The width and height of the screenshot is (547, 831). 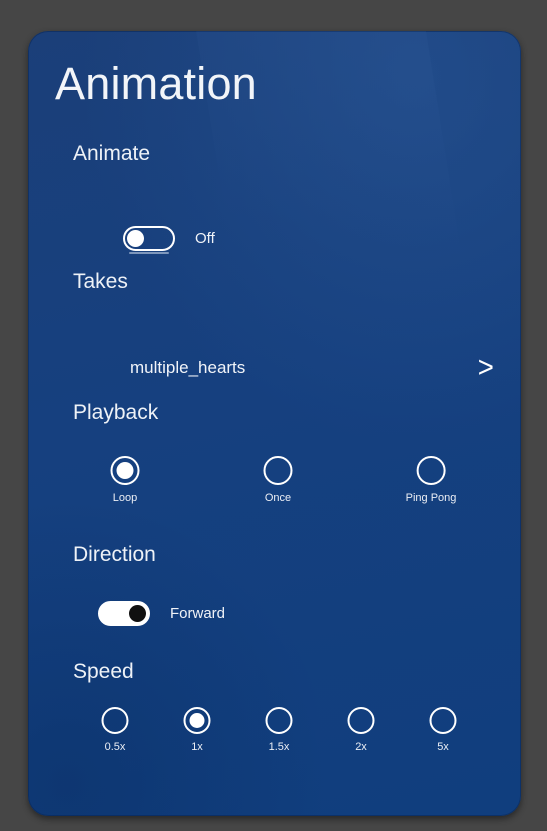 What do you see at coordinates (125, 498) in the screenshot?
I see `playback-option-label: Loop` at bounding box center [125, 498].